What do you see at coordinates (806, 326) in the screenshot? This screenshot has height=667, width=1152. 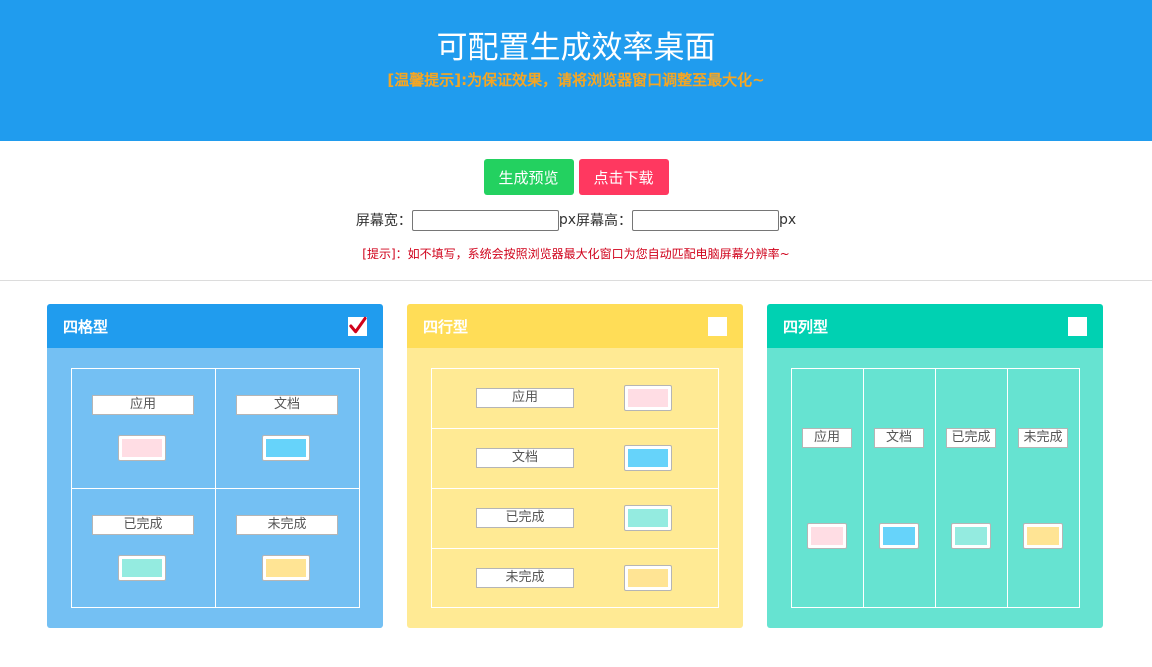 I see `card-title: 四列型` at bounding box center [806, 326].